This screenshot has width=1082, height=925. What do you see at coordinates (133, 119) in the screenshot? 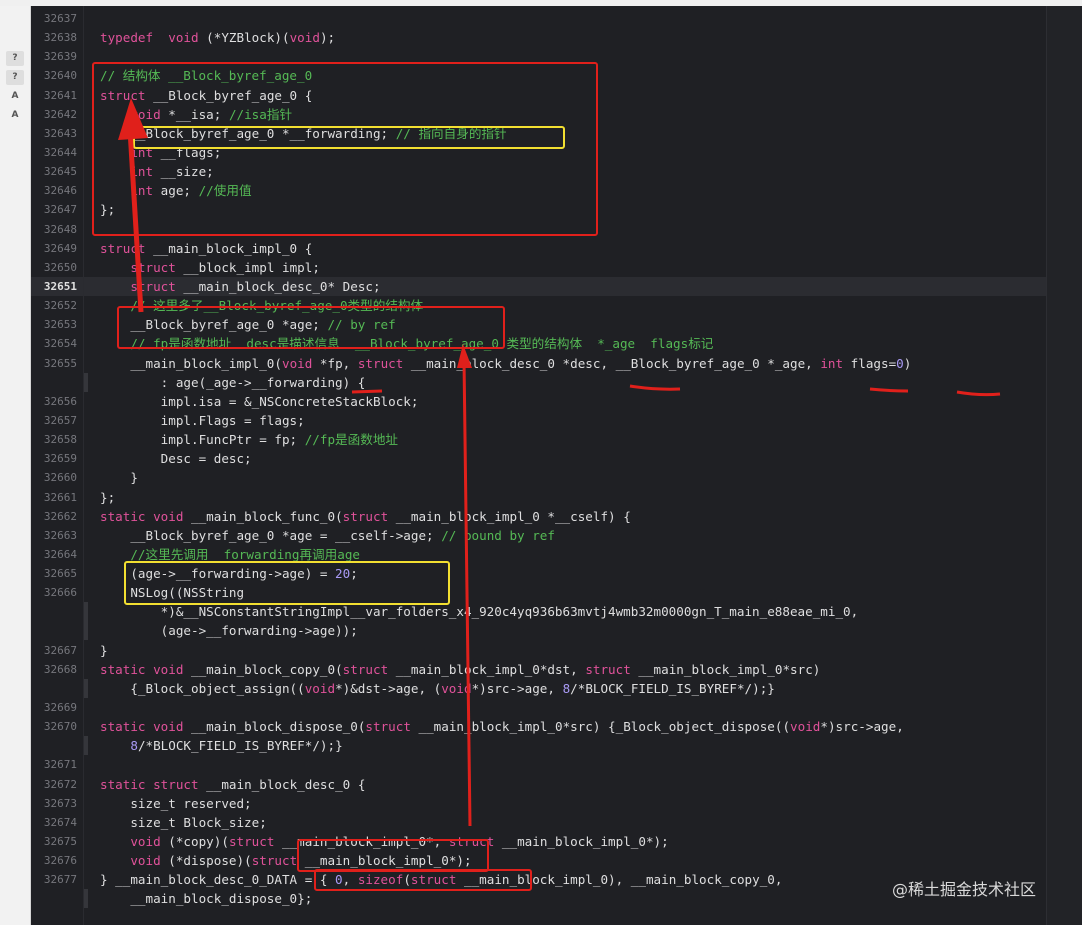
I see `arrow-head-struct` at bounding box center [133, 119].